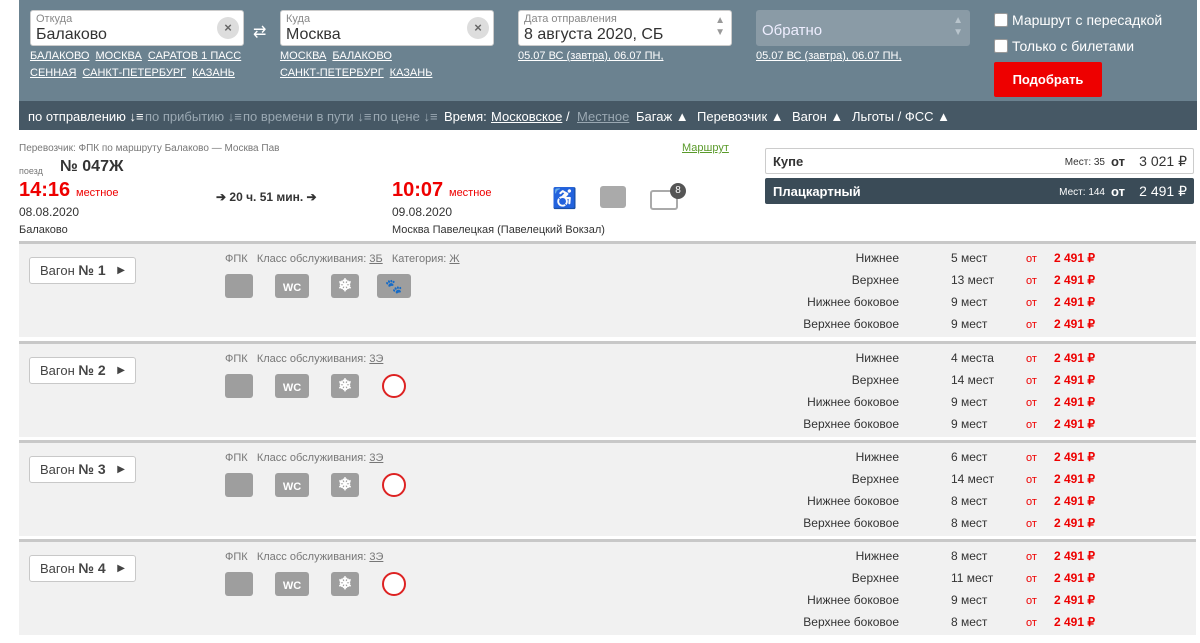  I want to click on class-row-selected: Плацкартный Мест: 144 от 2 491 ₽, so click(979, 191).